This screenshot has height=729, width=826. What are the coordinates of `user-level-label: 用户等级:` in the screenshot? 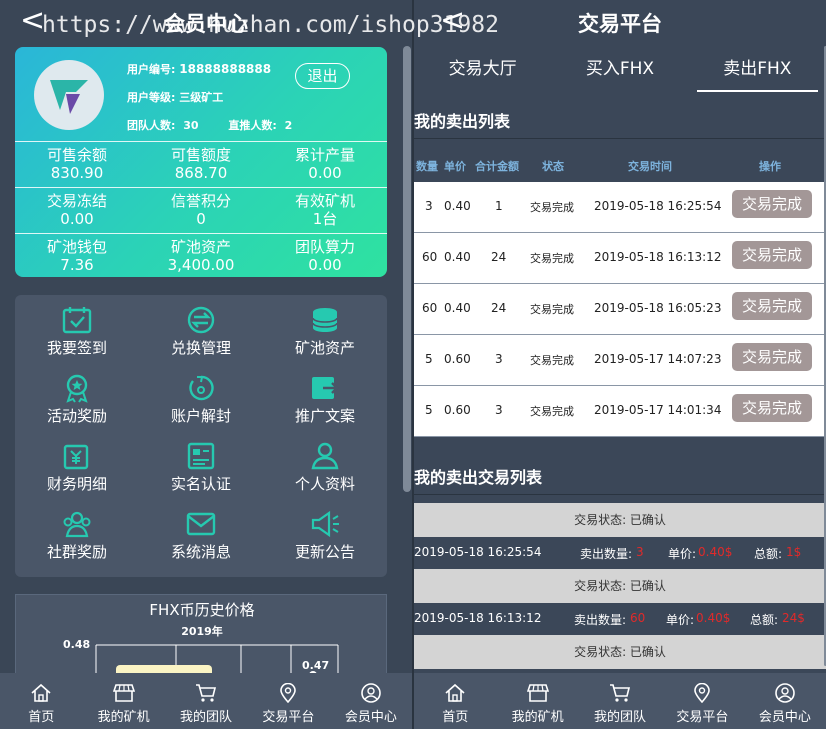 It's located at (151, 97).